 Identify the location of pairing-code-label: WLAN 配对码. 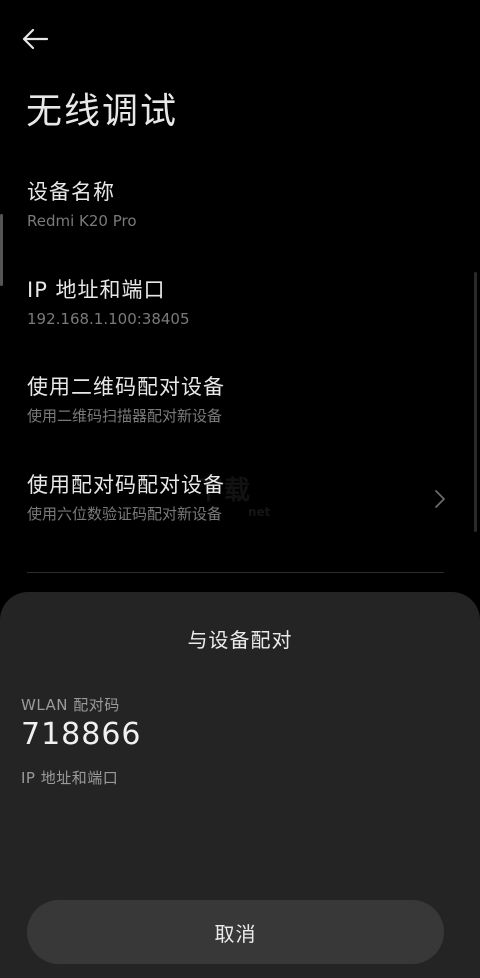
(70, 705).